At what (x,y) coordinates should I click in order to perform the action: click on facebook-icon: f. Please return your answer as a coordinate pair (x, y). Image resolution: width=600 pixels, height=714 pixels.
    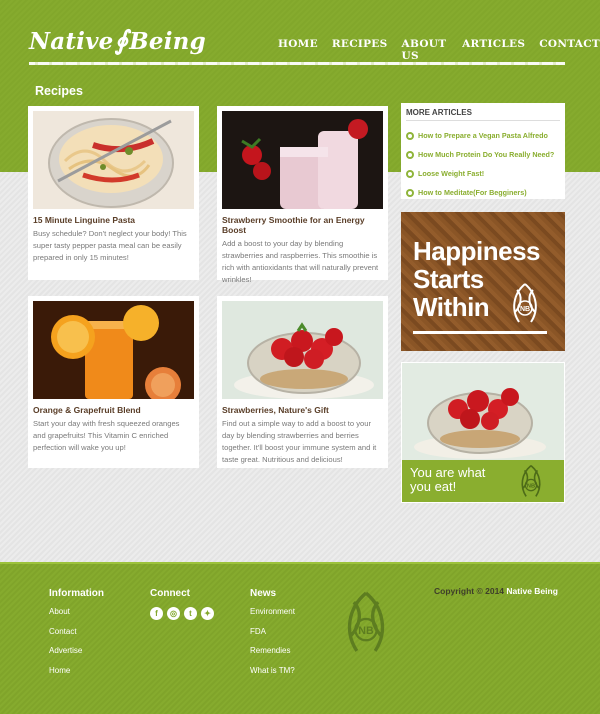
    Looking at the image, I should click on (156, 613).